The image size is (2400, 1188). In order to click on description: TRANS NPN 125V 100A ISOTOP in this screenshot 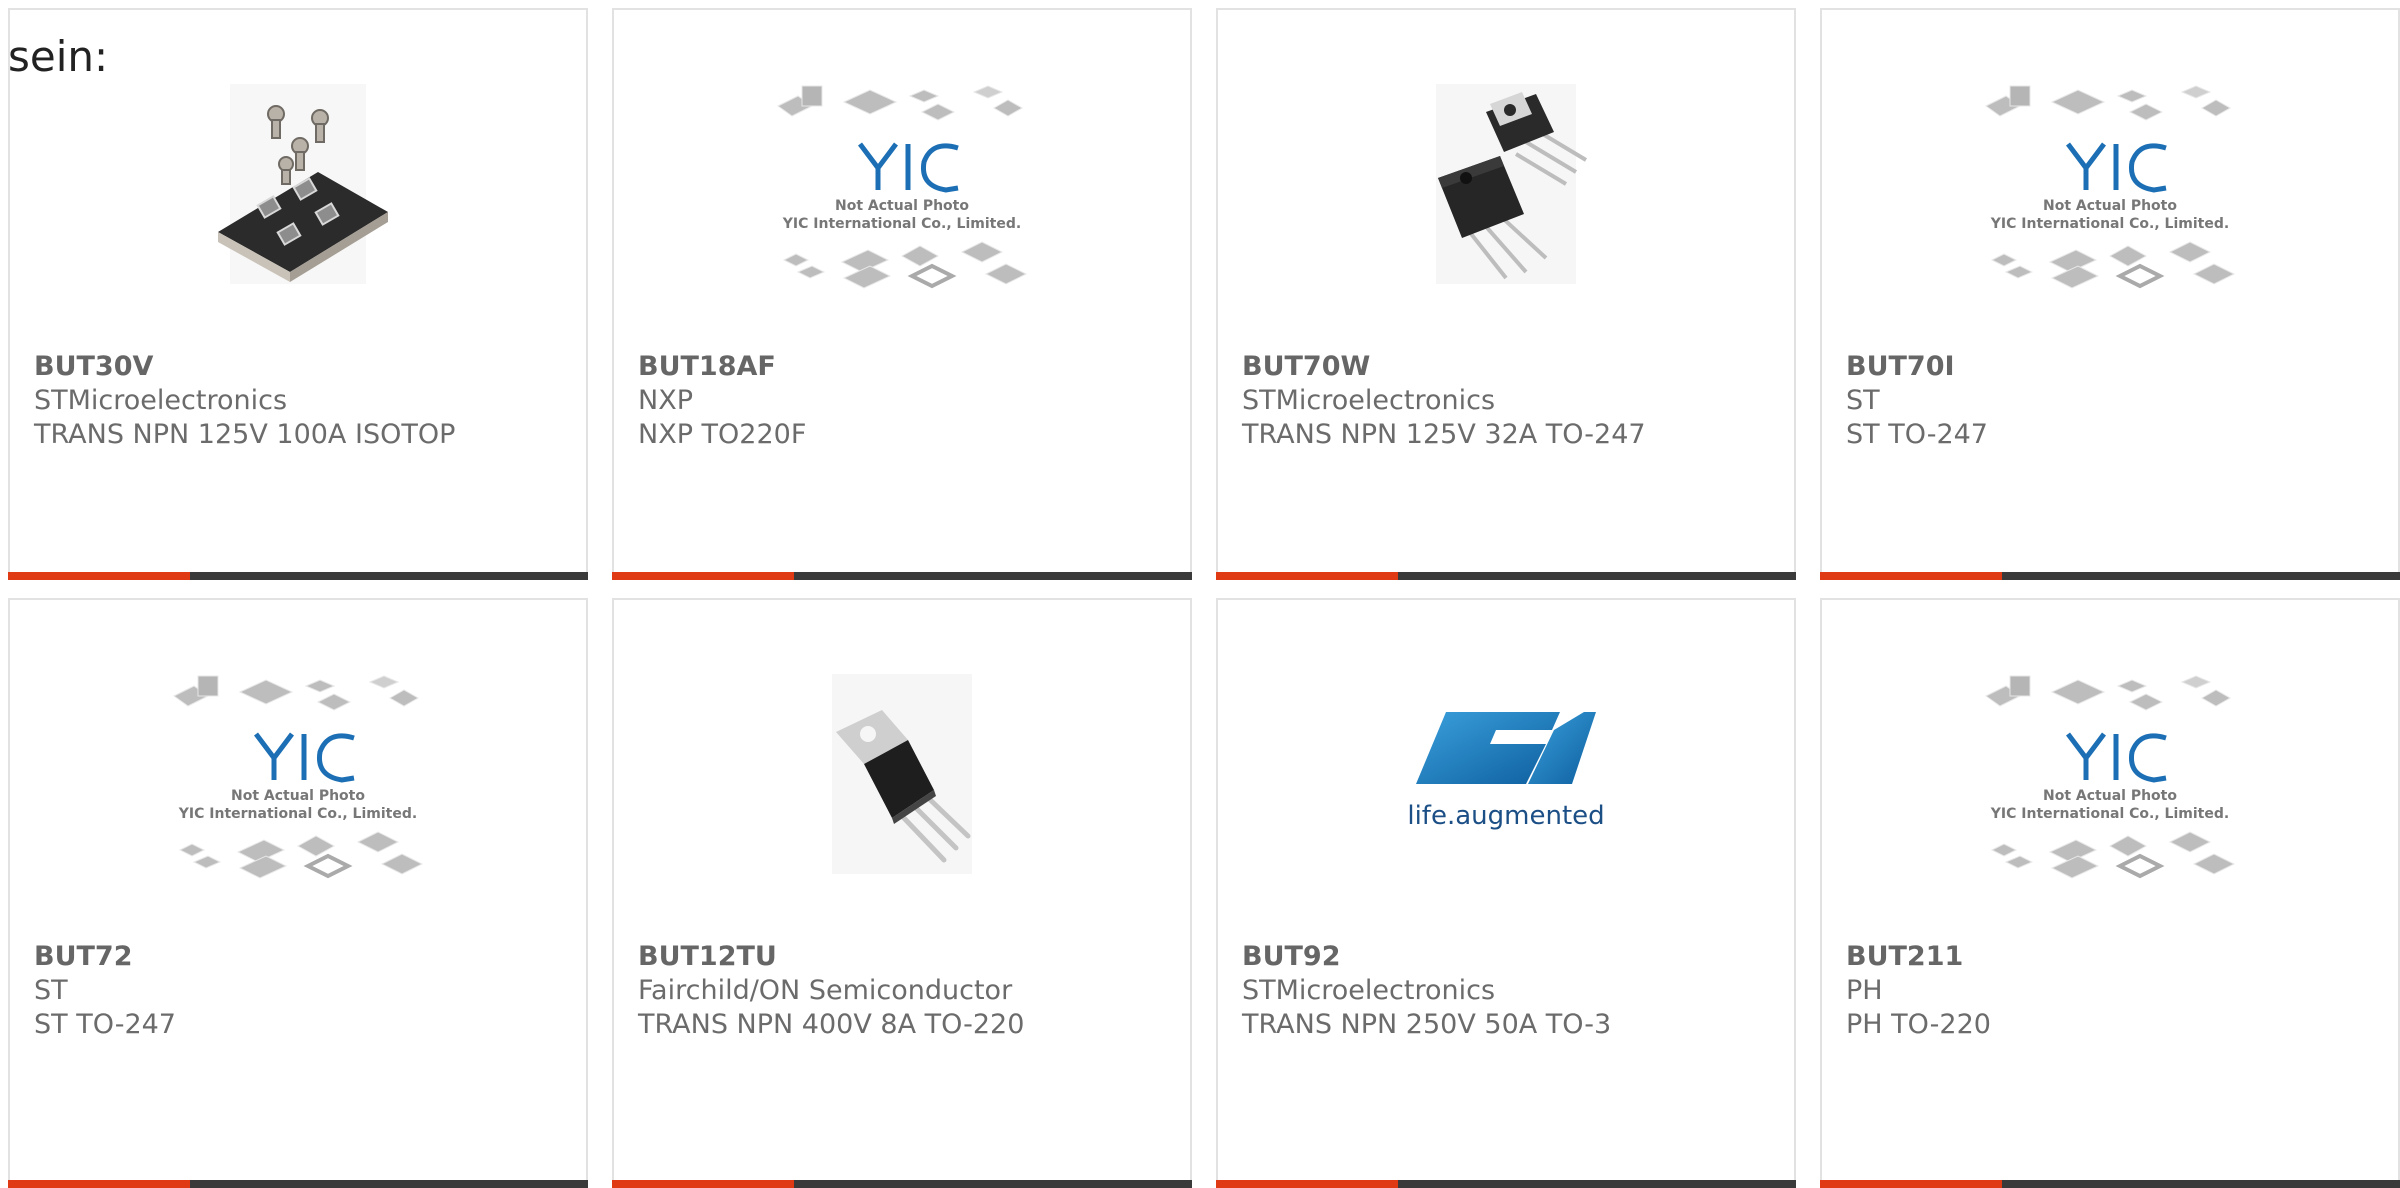, I will do `click(245, 434)`.